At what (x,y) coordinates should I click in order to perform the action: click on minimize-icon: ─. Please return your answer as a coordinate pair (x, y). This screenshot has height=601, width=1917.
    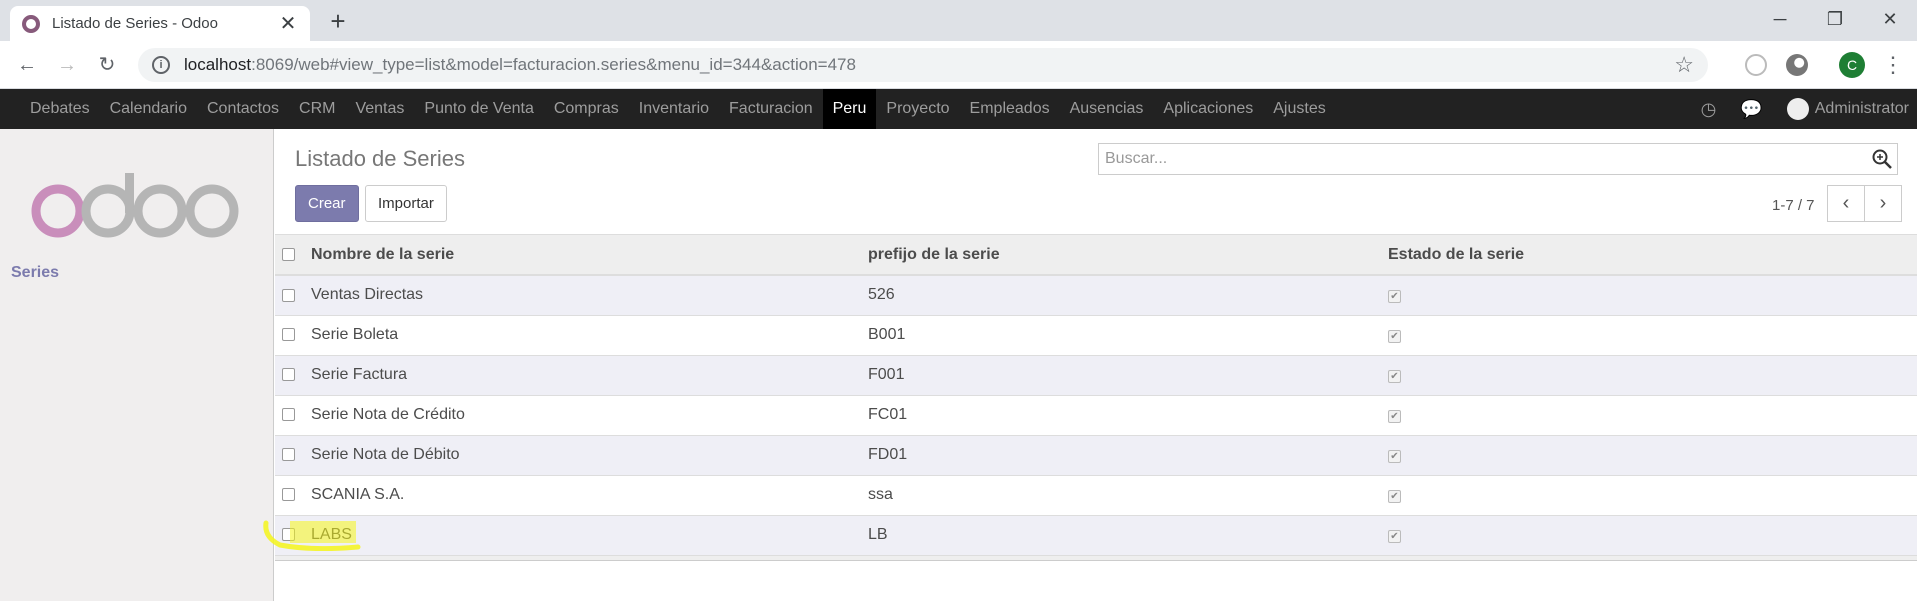
    Looking at the image, I should click on (1780, 20).